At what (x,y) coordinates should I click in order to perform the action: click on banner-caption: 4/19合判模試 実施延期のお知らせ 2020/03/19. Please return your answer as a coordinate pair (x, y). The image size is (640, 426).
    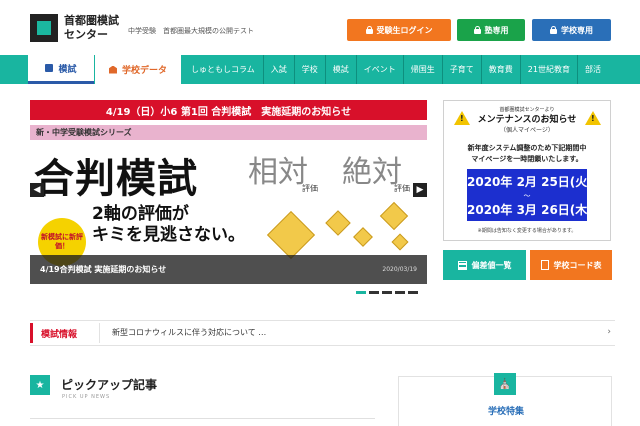
    Looking at the image, I should click on (228, 269).